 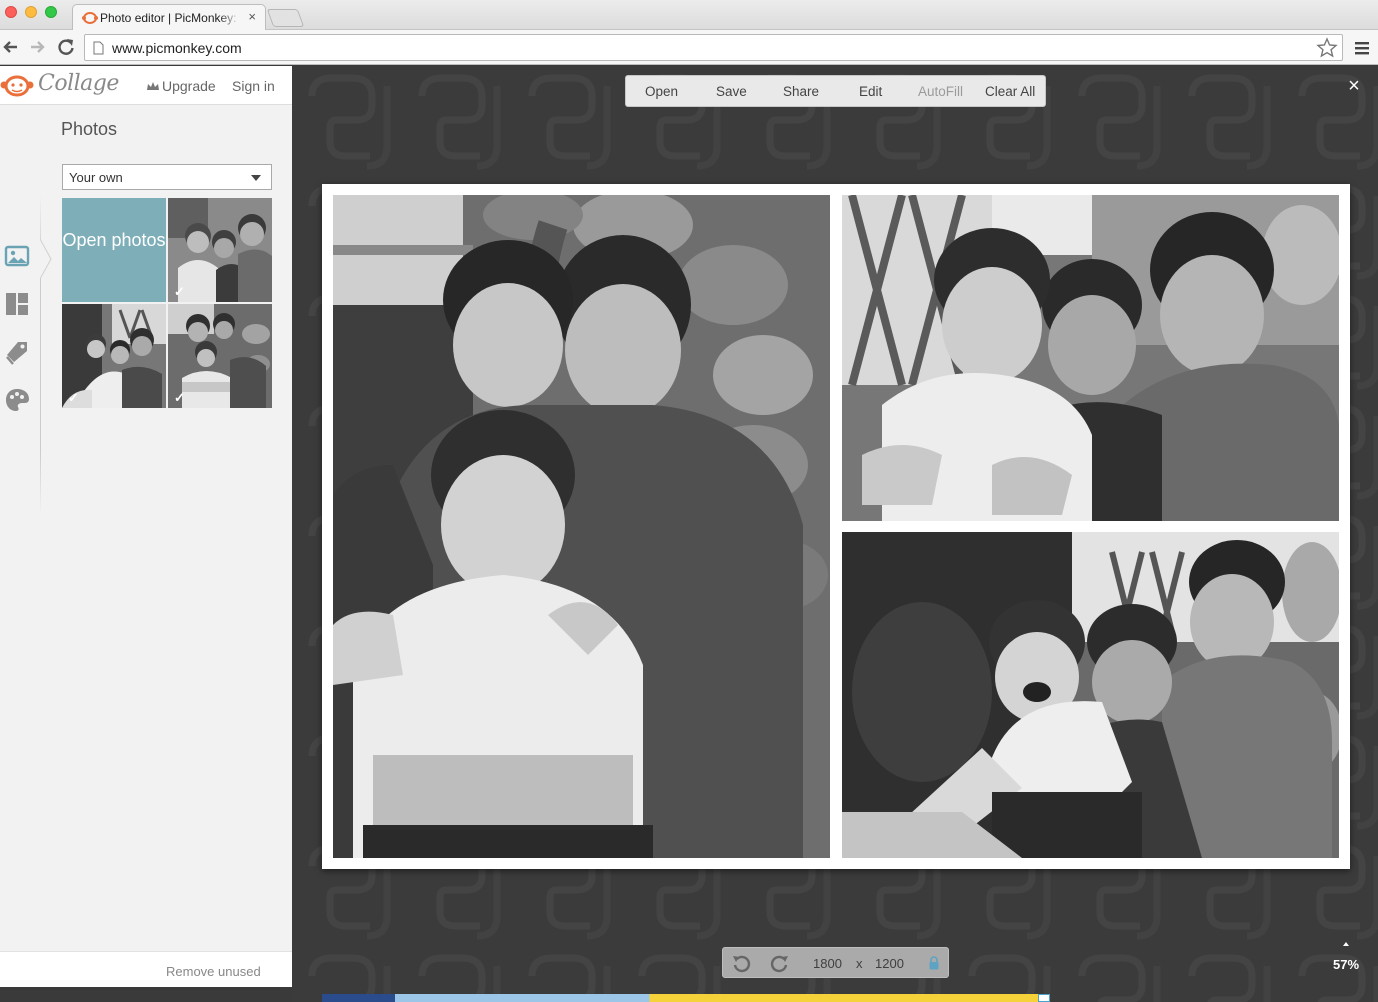 What do you see at coordinates (827, 963) in the screenshot?
I see `canvas-width-value: 1800` at bounding box center [827, 963].